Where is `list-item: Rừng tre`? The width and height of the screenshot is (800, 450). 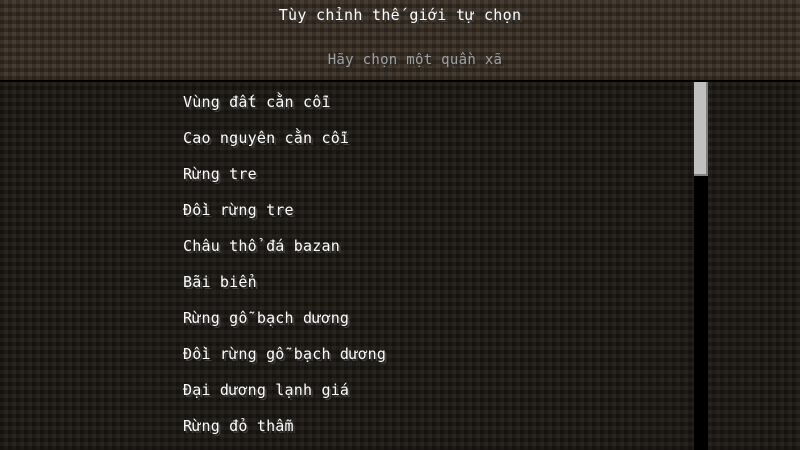
list-item: Rừng tre is located at coordinates (284, 172).